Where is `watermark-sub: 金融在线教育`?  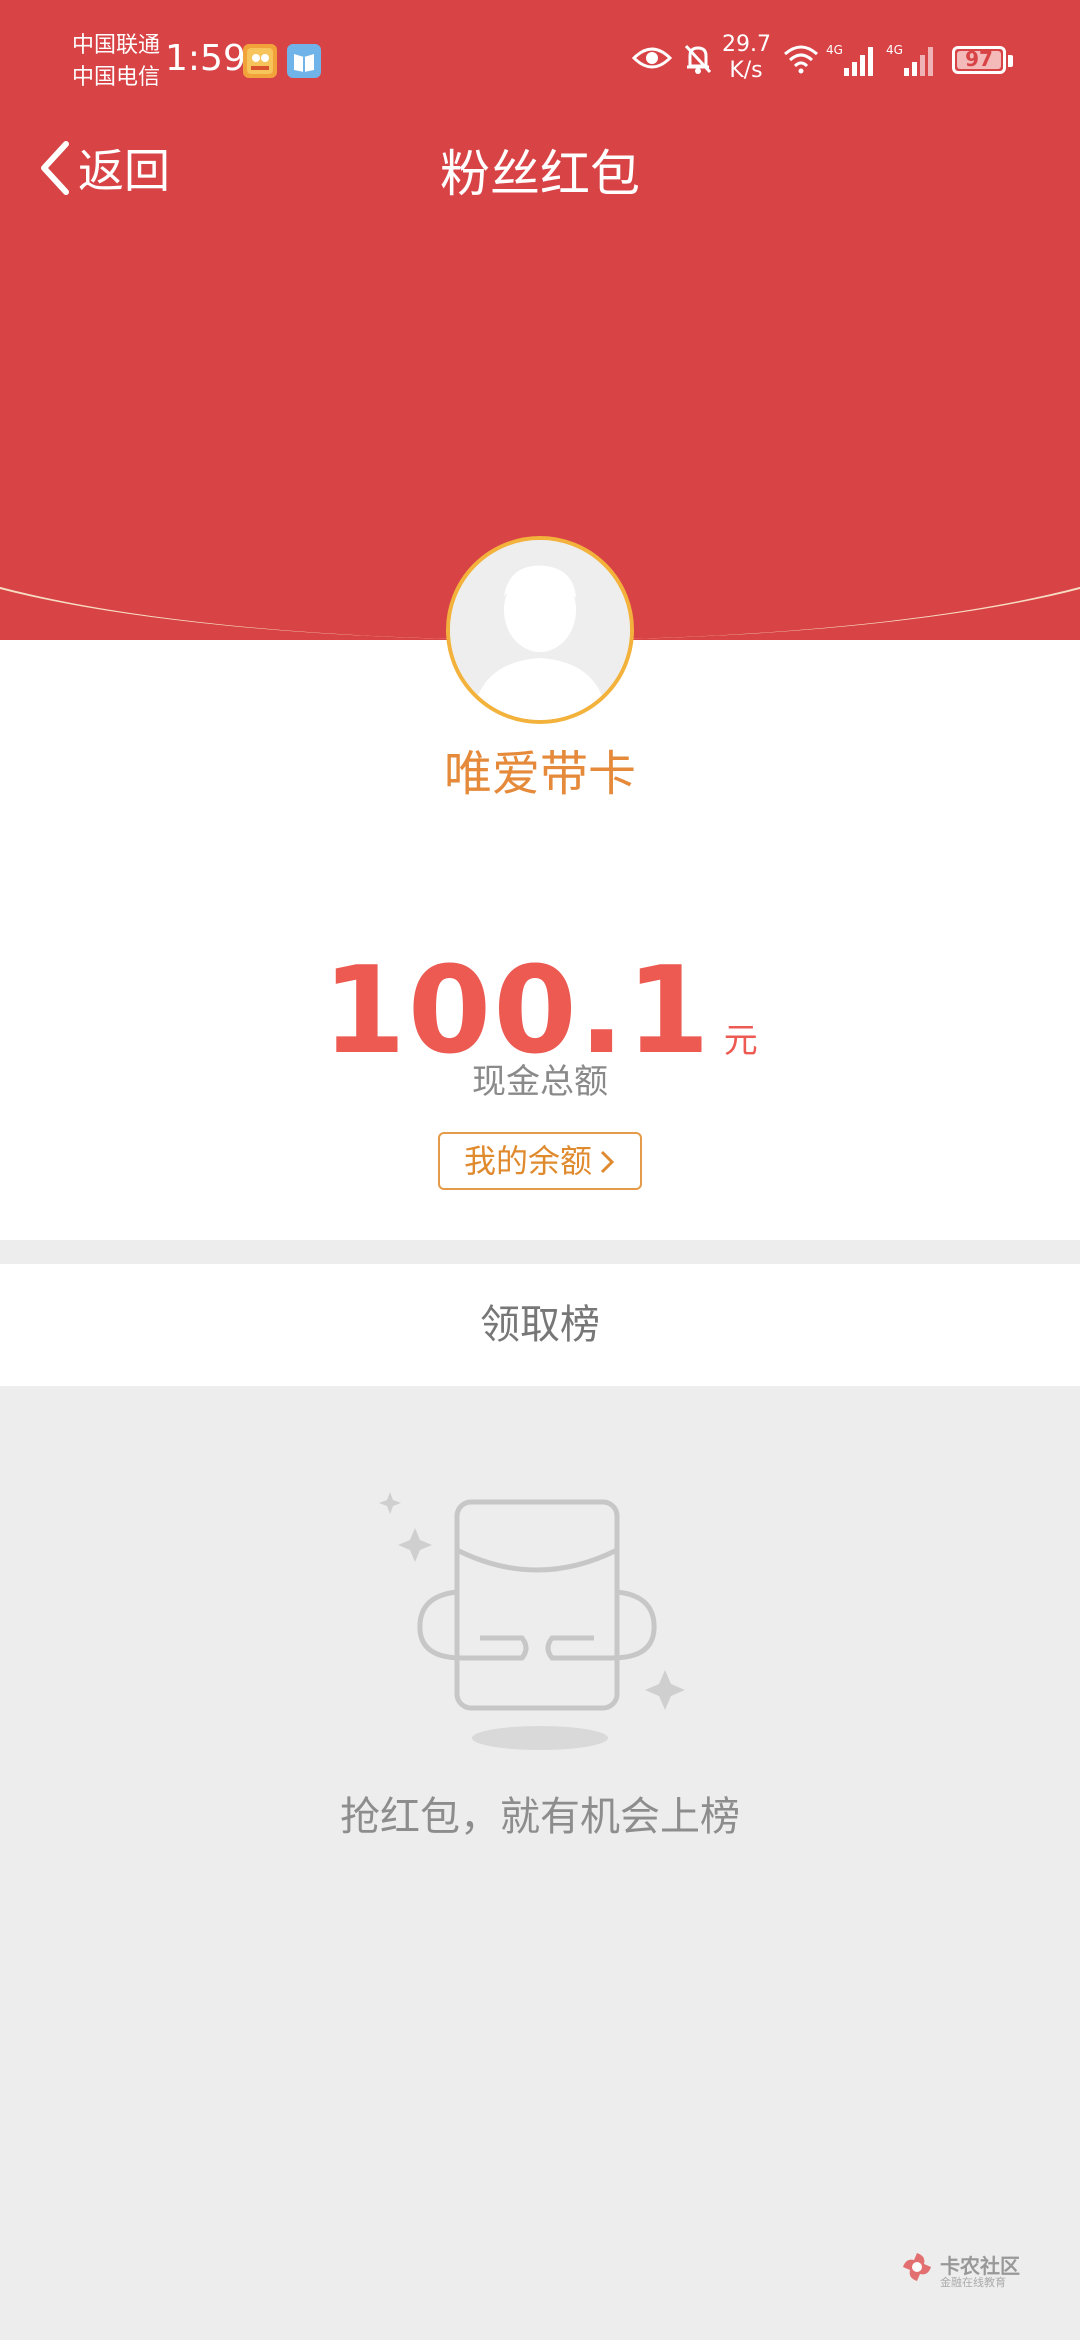
watermark-sub: 金融在线教育 is located at coordinates (973, 2282).